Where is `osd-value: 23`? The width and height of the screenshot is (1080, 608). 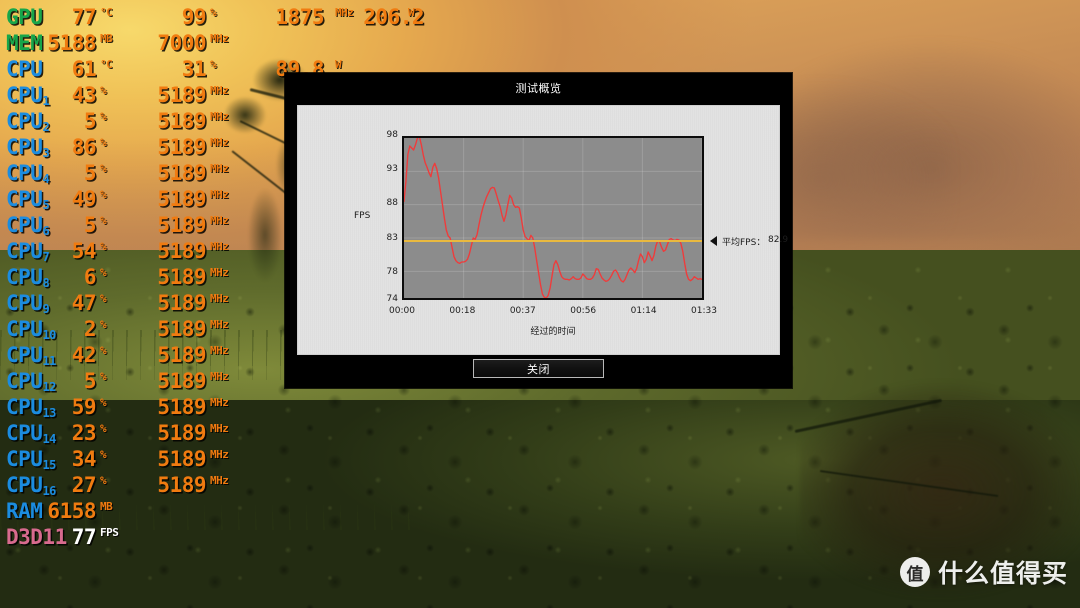 osd-value: 23 is located at coordinates (84, 432).